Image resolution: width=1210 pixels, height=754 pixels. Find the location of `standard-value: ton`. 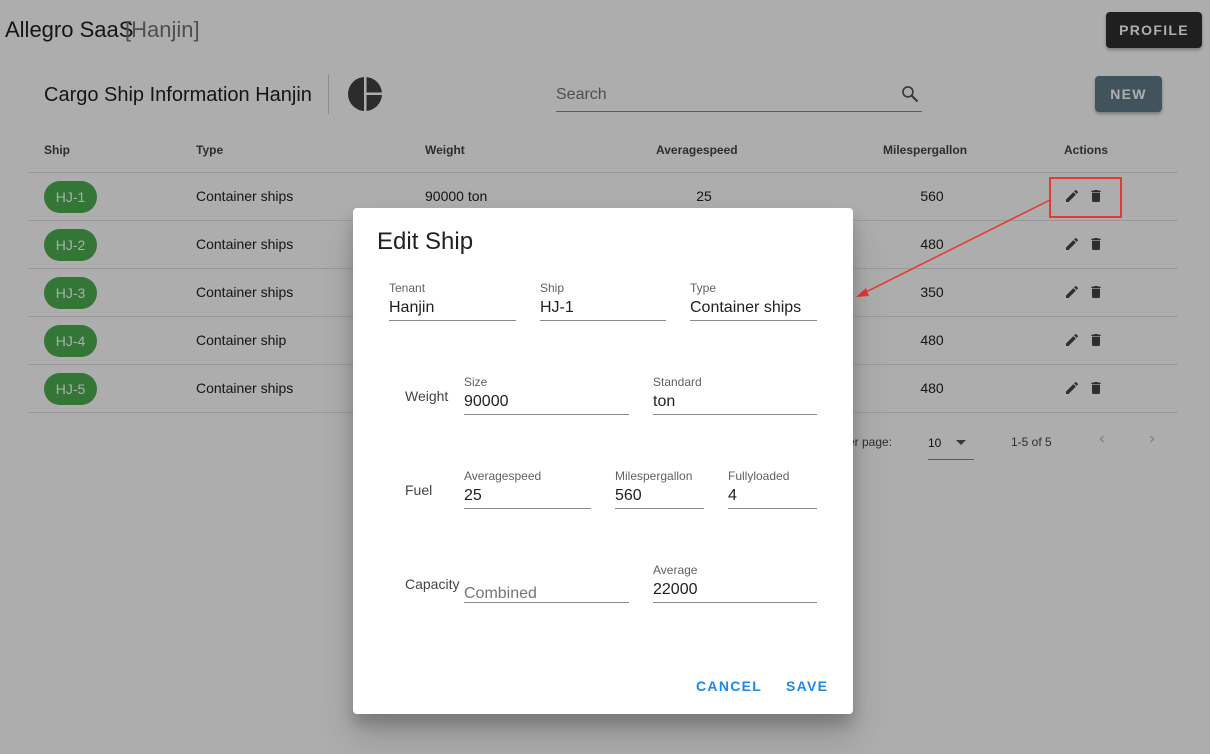

standard-value: ton is located at coordinates (664, 401).